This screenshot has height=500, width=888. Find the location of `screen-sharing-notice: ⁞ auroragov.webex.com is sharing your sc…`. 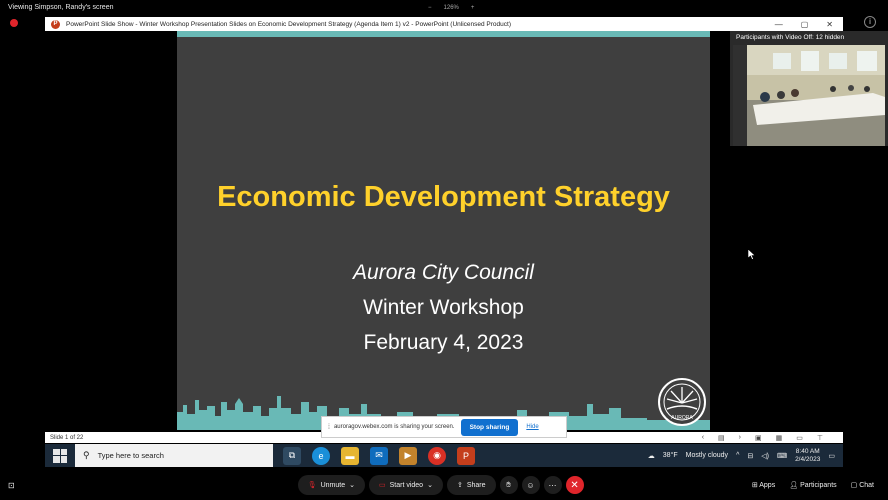

screen-sharing-notice: ⁞ auroragov.webex.com is sharing your sc… is located at coordinates (444, 427).